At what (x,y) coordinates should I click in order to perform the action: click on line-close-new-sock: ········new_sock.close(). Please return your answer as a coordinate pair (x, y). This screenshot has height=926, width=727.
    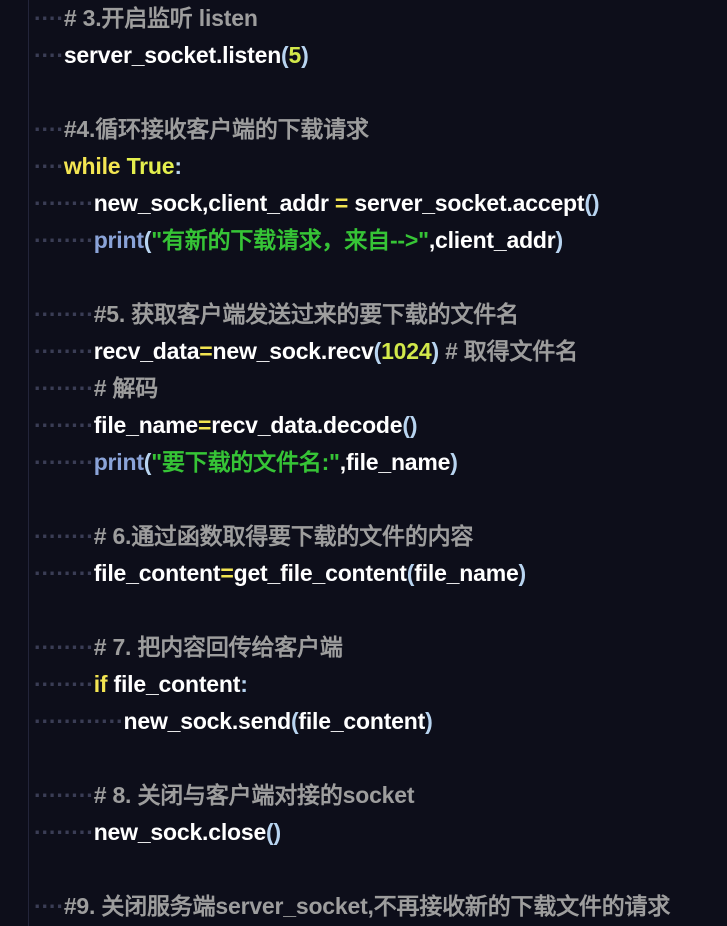
    Looking at the image, I should click on (363, 832).